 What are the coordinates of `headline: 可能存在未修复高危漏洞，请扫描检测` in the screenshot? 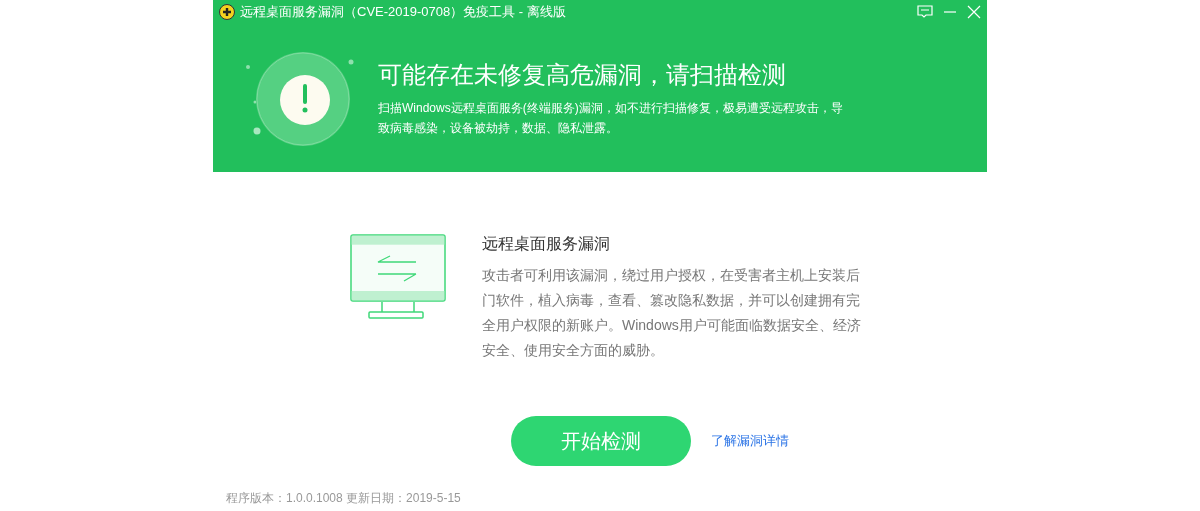 It's located at (582, 75).